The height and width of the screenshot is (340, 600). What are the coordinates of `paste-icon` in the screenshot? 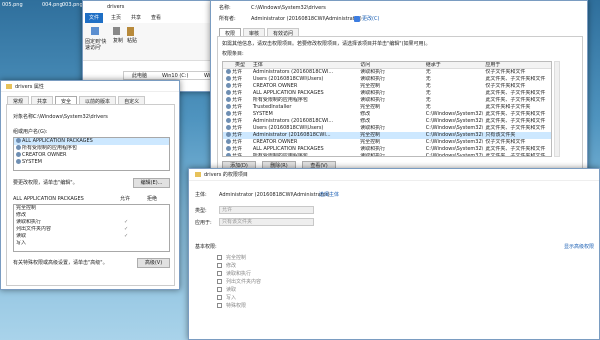 It's located at (130, 31).